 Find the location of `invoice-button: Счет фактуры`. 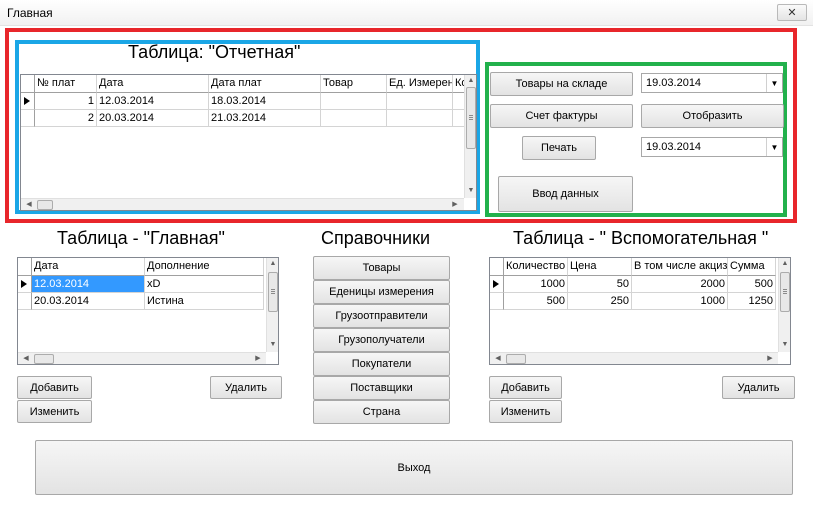

invoice-button: Счет фактуры is located at coordinates (561, 116).